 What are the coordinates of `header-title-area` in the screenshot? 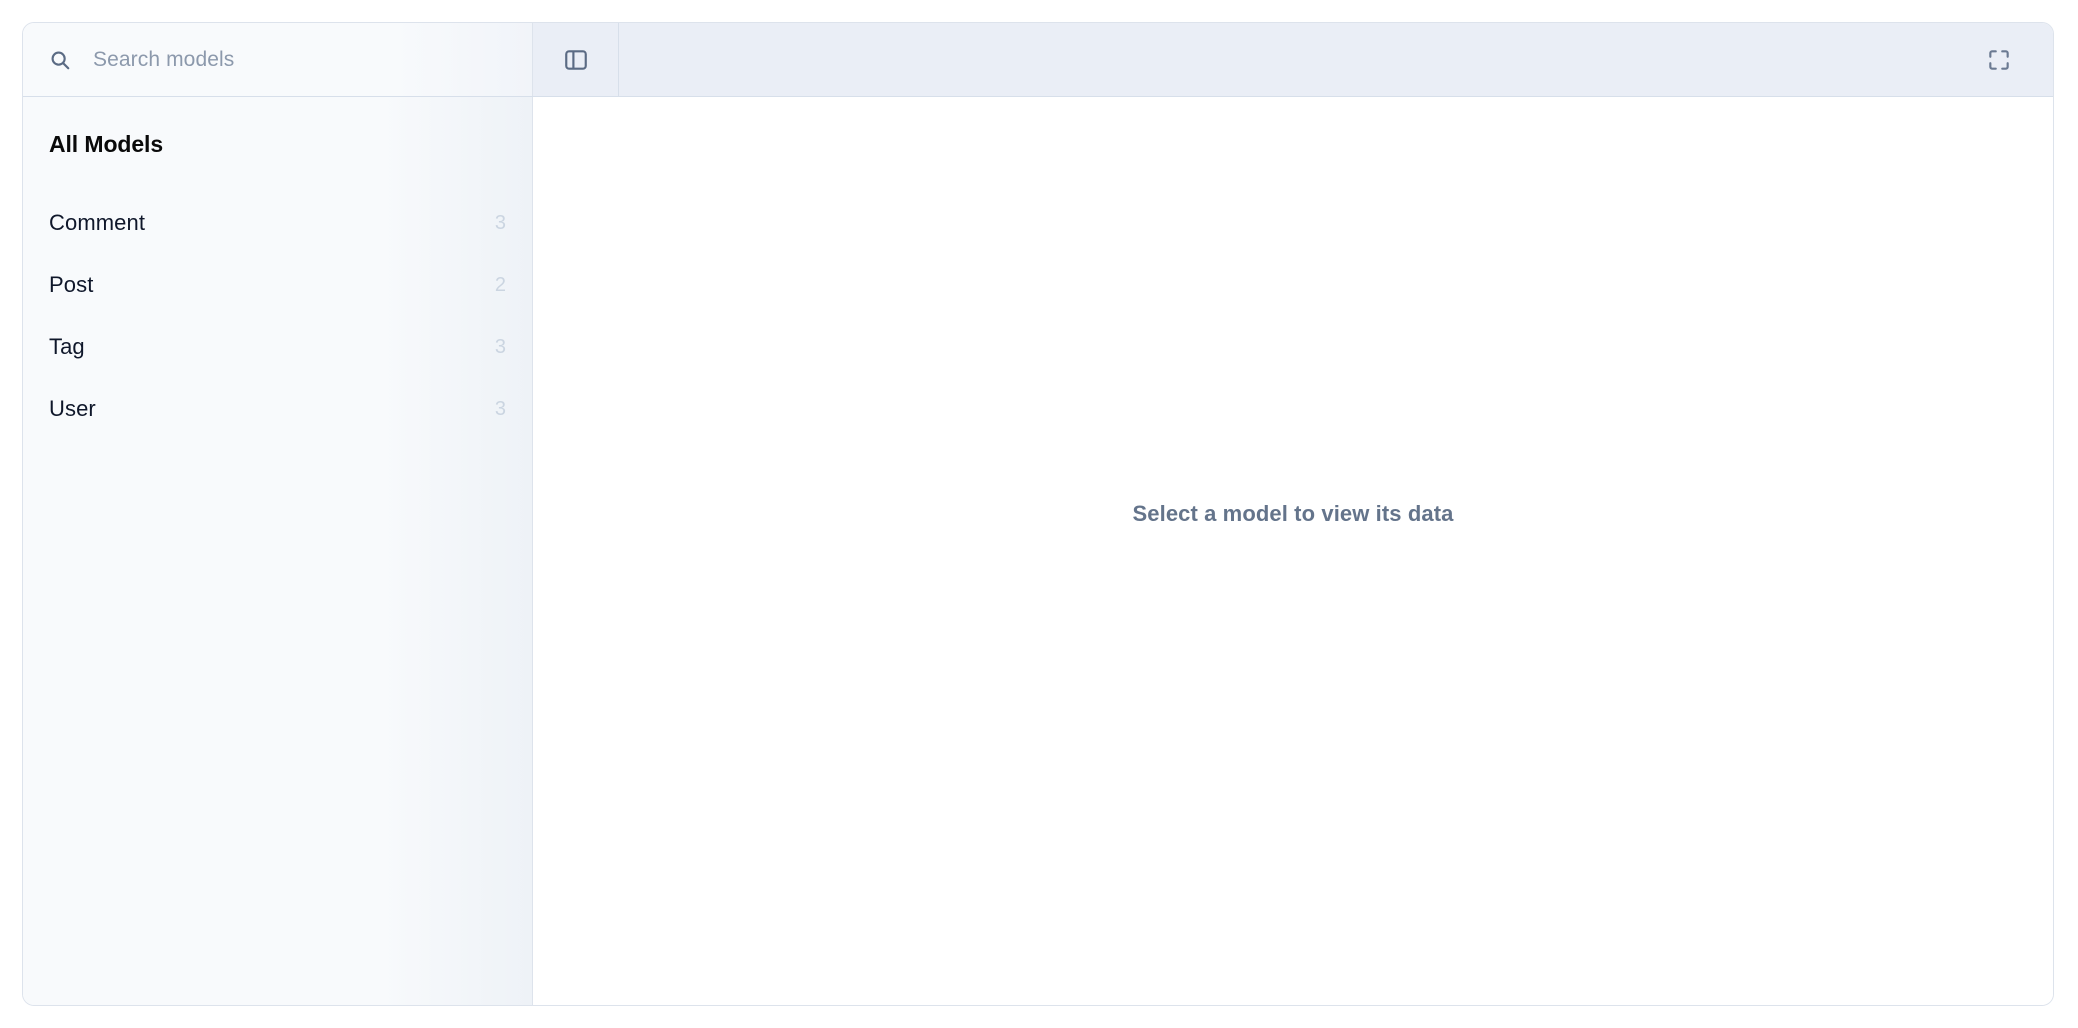 It's located at (1336, 59).